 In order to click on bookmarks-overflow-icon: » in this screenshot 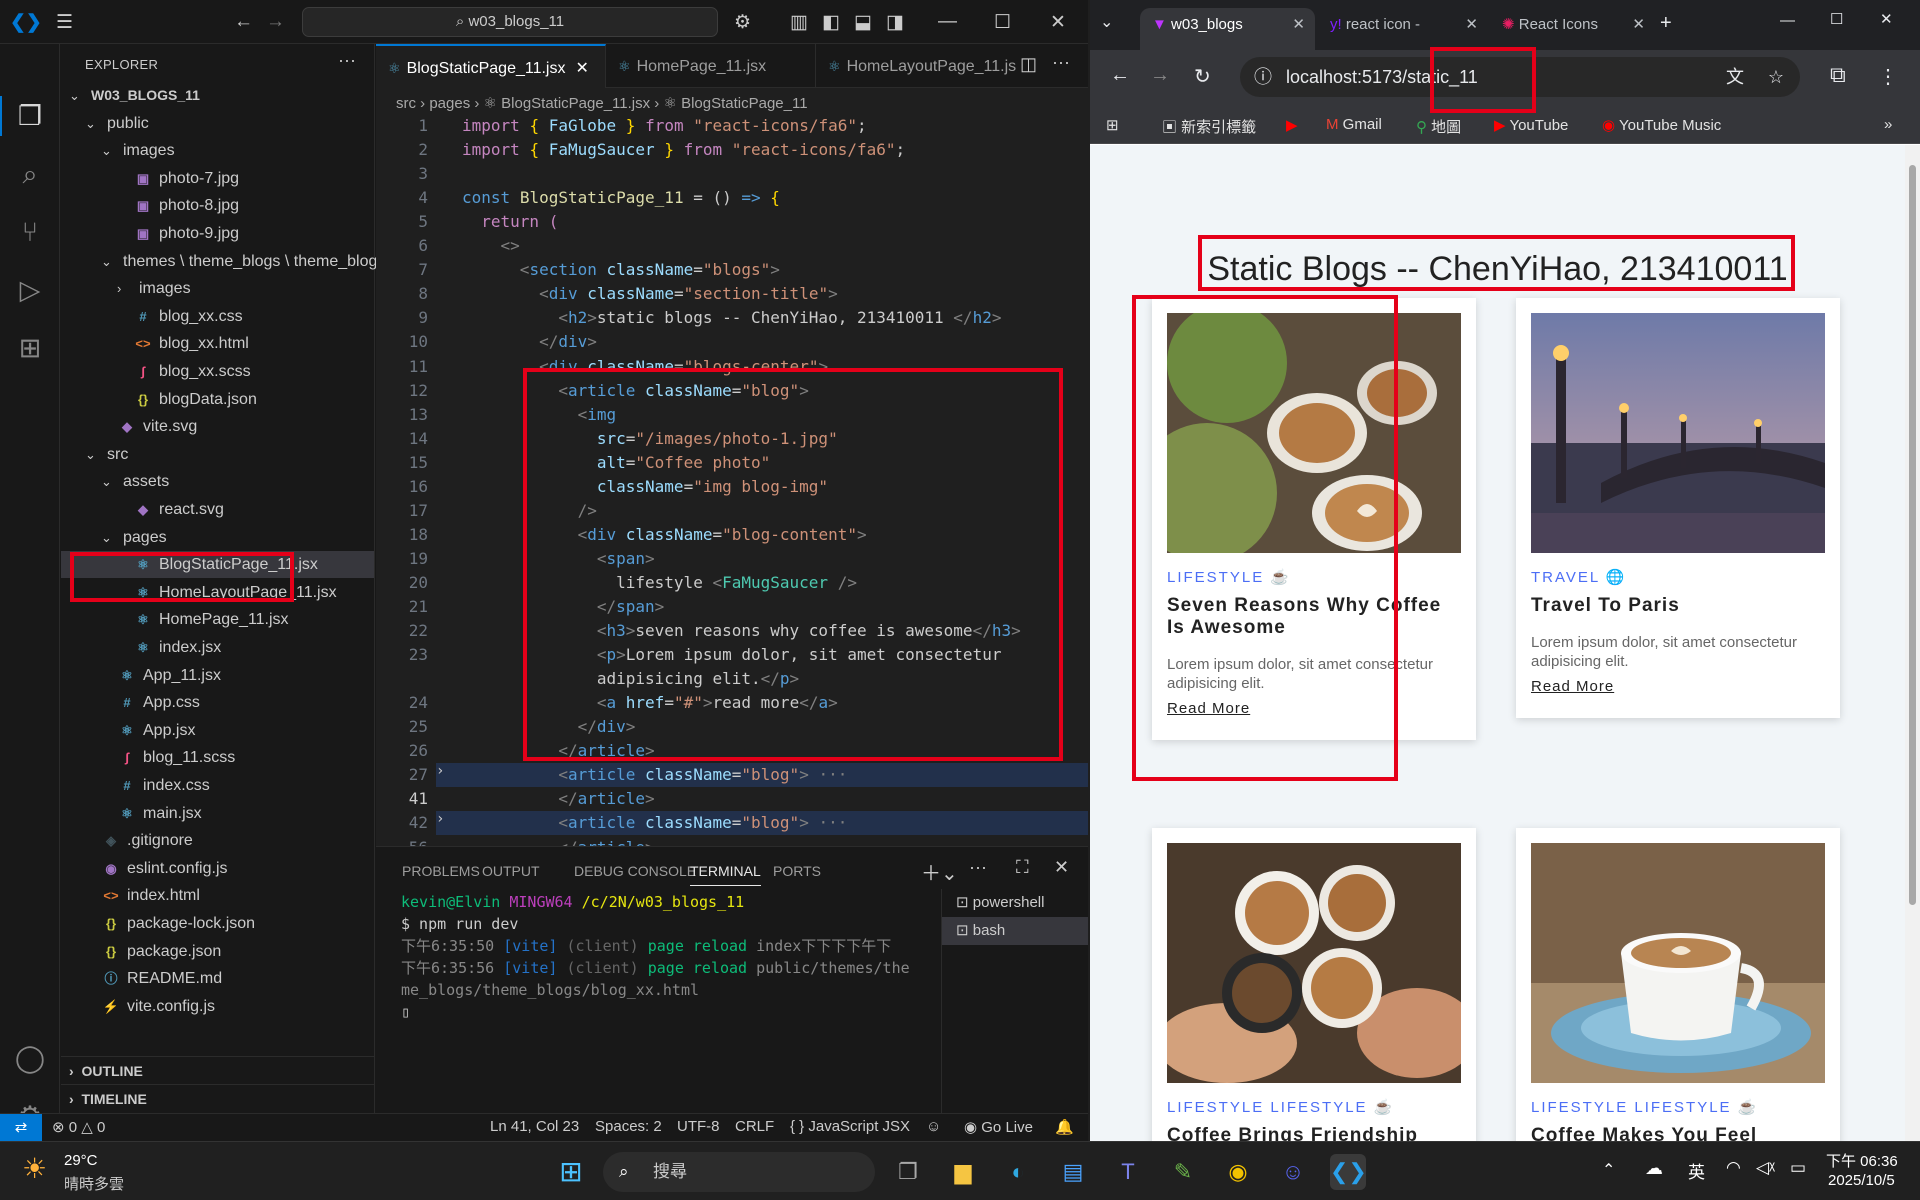, I will do `click(1888, 124)`.